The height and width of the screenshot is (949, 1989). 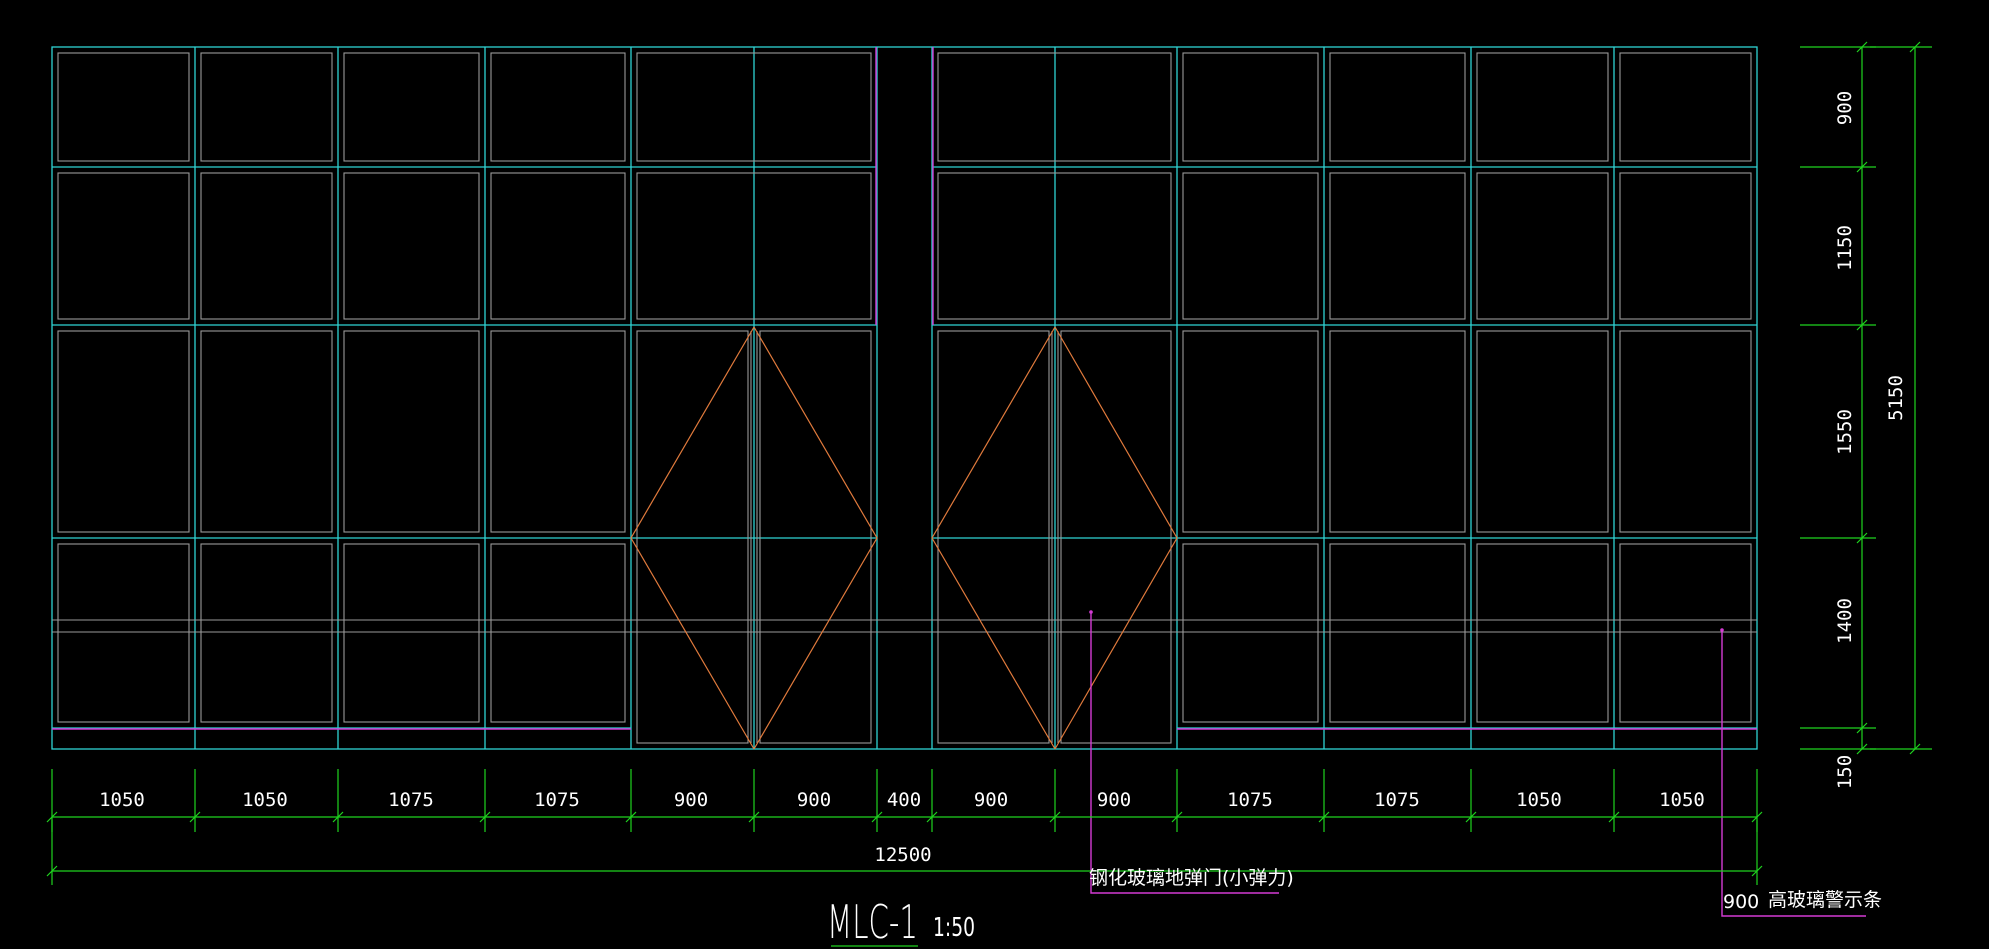 I want to click on dim-label-v: 150, so click(x=1845, y=772).